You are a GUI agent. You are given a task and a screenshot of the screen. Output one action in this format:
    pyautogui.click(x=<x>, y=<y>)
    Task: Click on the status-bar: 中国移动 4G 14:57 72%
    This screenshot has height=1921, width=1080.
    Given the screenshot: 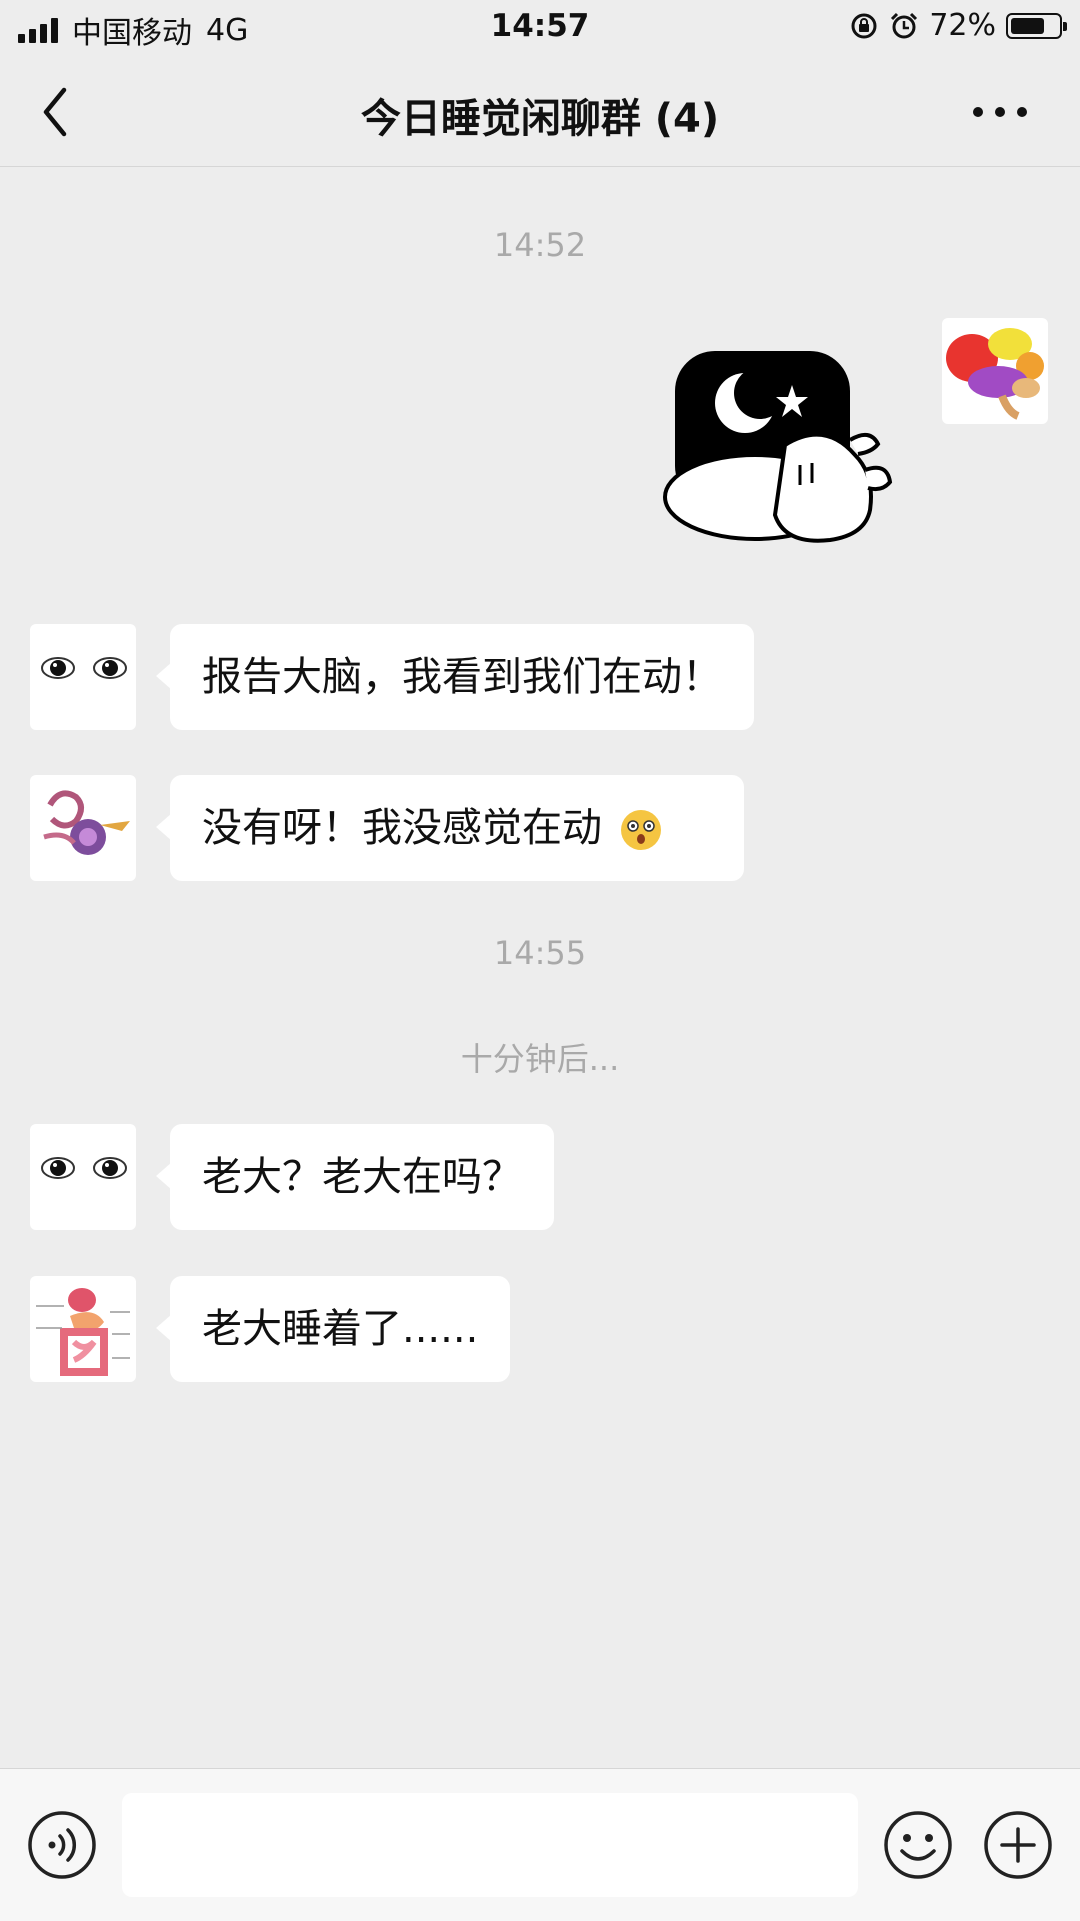 What is the action you would take?
    pyautogui.click(x=540, y=28)
    